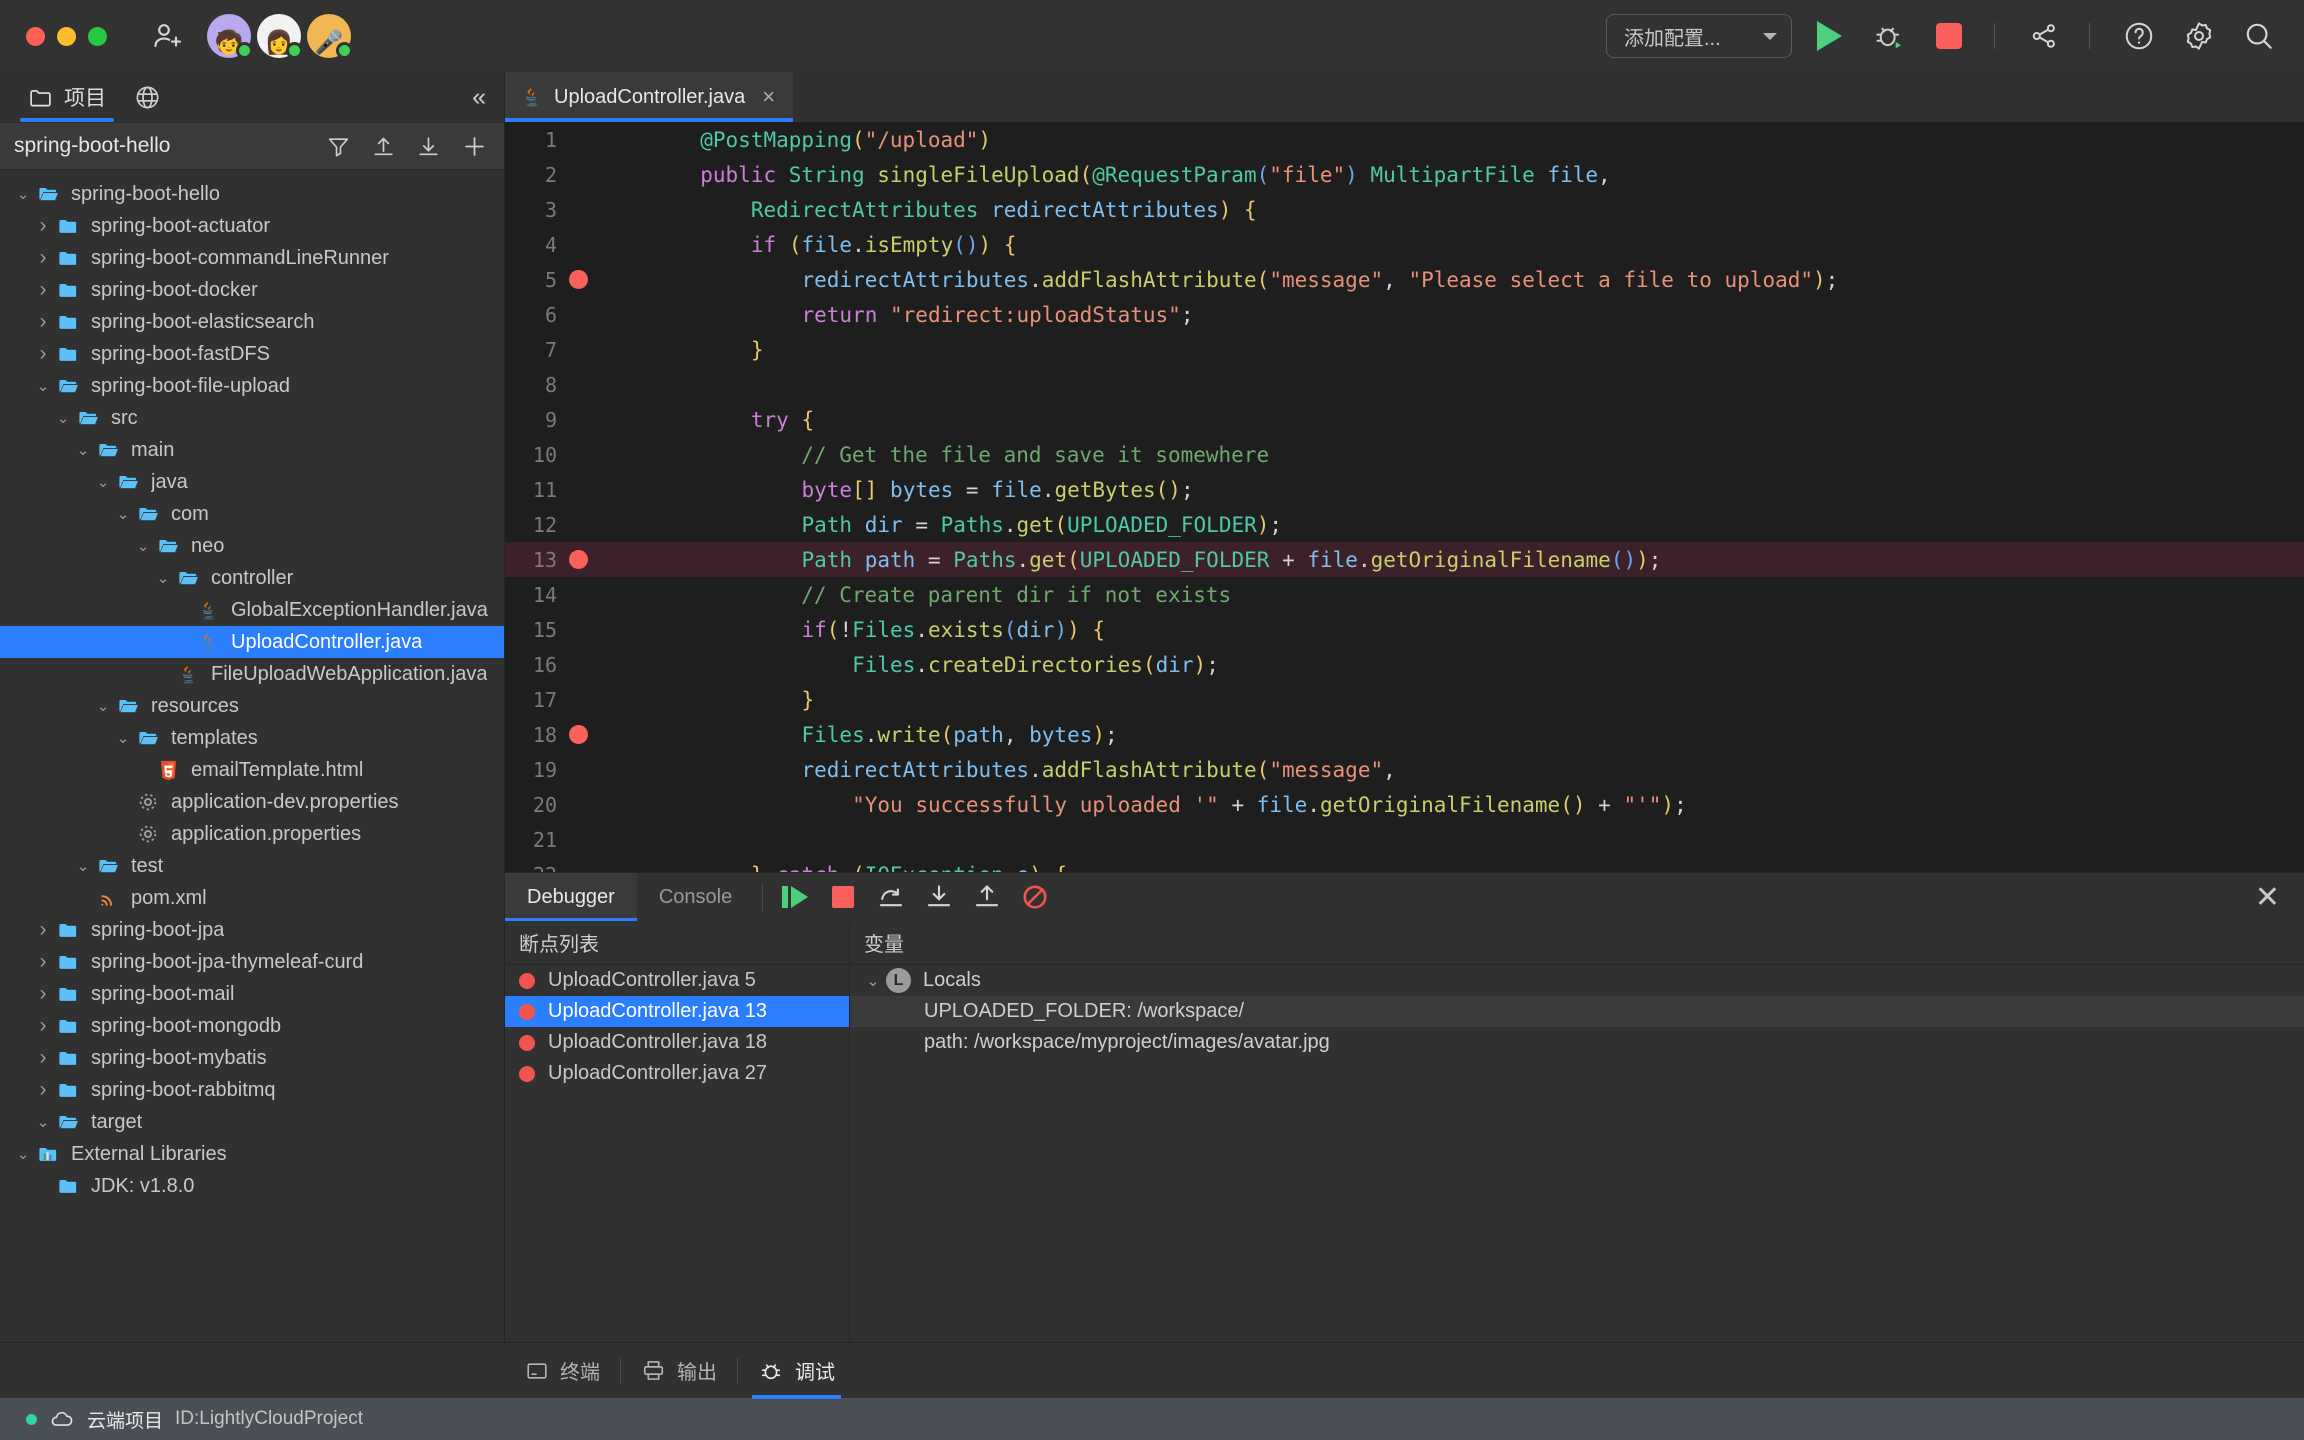 The image size is (2304, 1440). I want to click on code-line: 7 }, so click(1404, 349).